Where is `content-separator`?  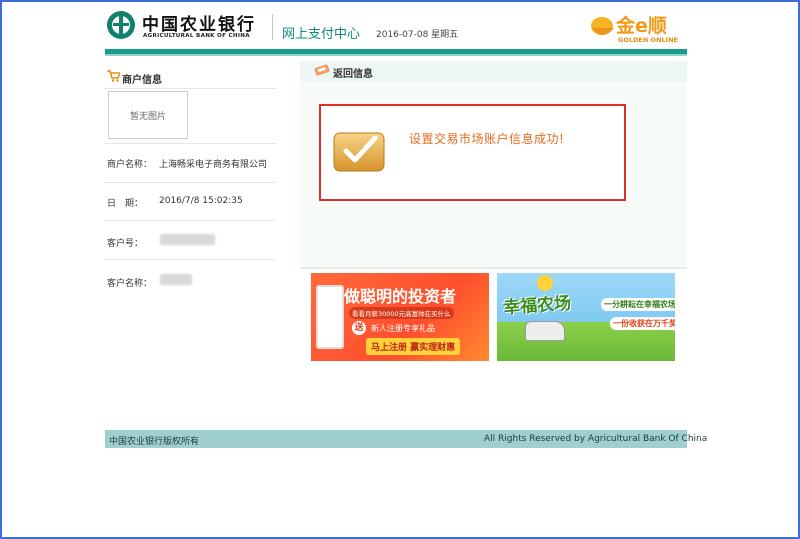
content-separator is located at coordinates (493, 268).